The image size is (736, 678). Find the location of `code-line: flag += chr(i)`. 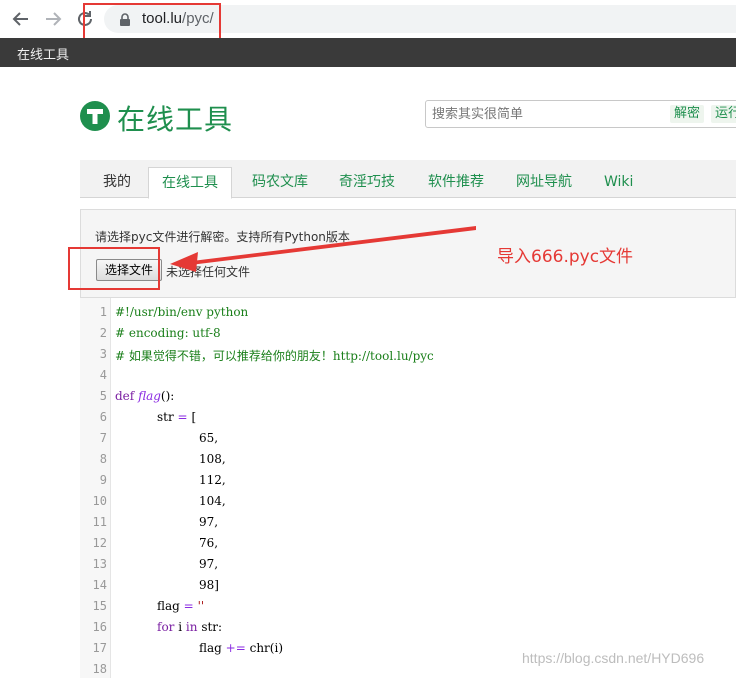

code-line: flag += chr(i) is located at coordinates (241, 648).